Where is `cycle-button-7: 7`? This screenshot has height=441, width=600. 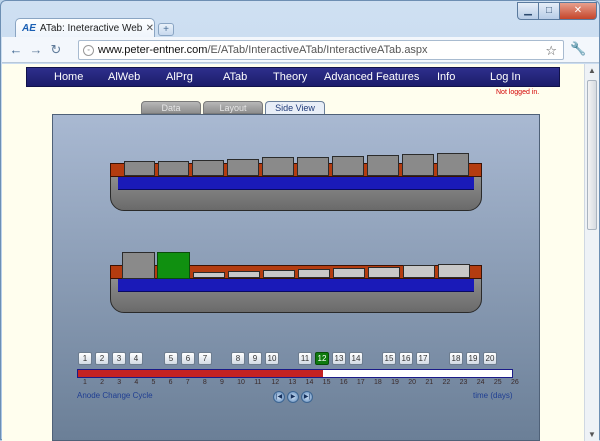
cycle-button-7: 7 is located at coordinates (205, 358).